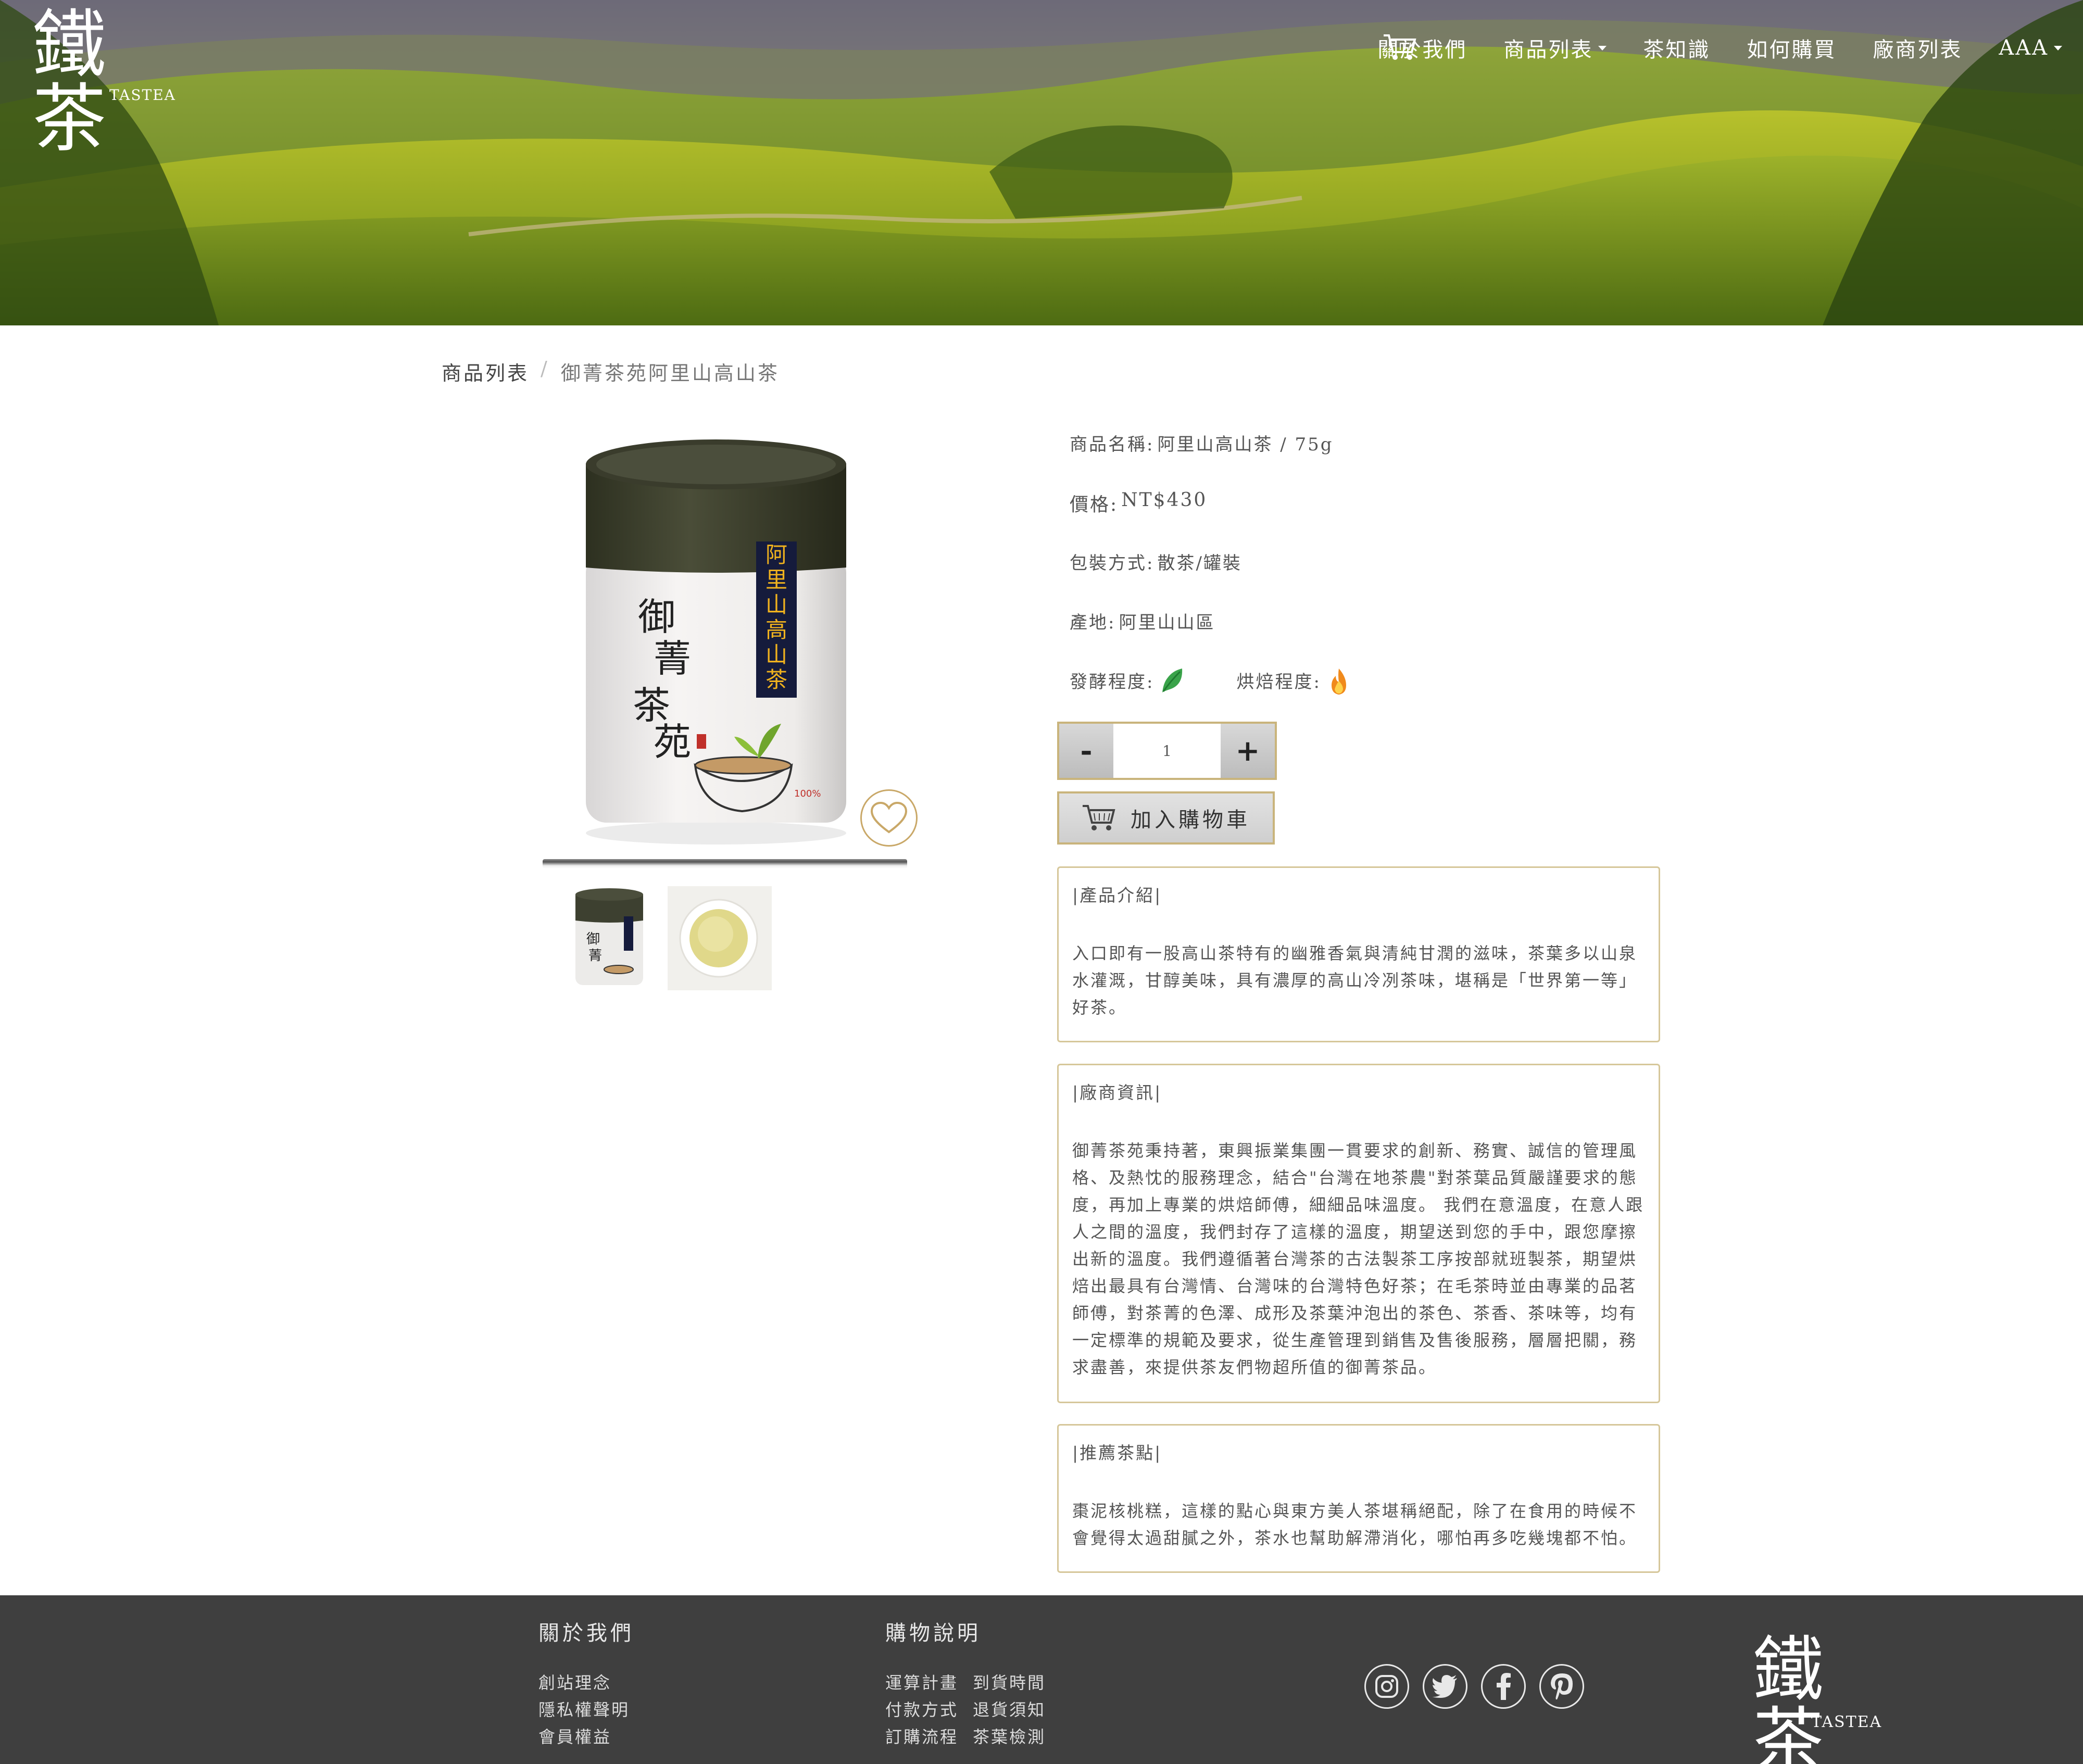  What do you see at coordinates (143, 95) in the screenshot?
I see `logo-subtitle: TASTEA` at bounding box center [143, 95].